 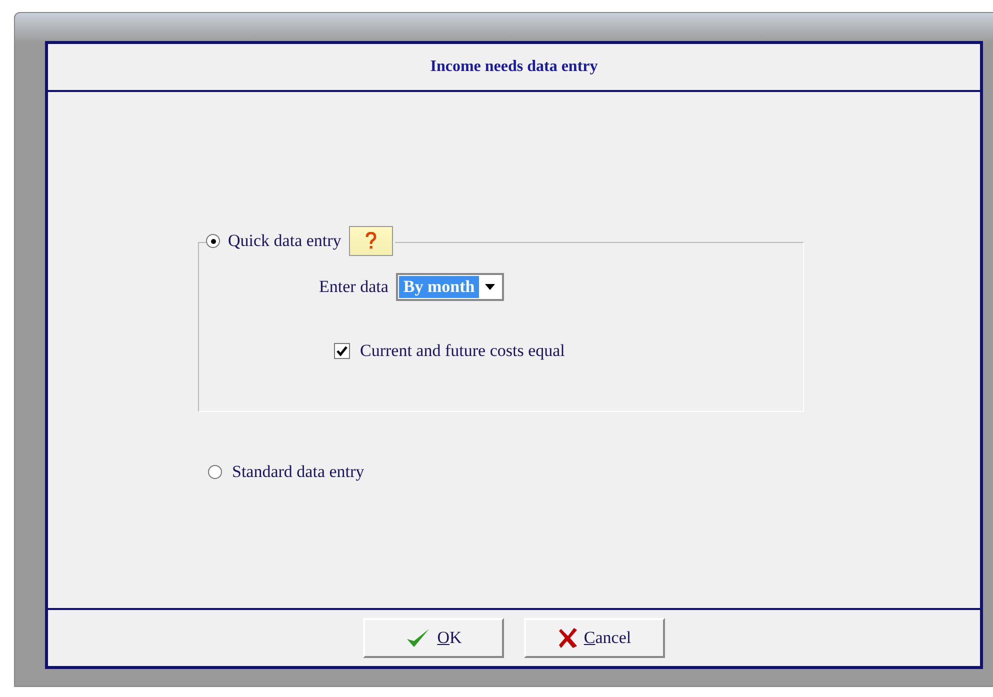 What do you see at coordinates (568, 638) in the screenshot?
I see `cross-icon` at bounding box center [568, 638].